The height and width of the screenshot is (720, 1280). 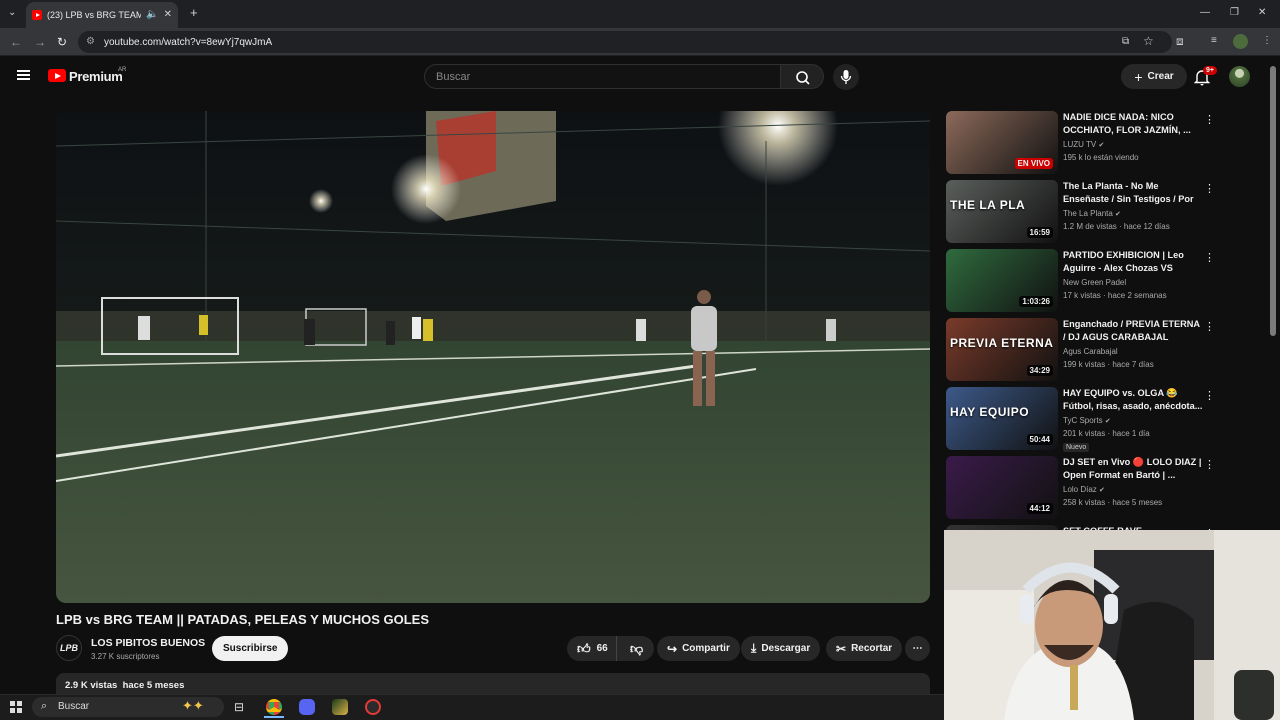 What do you see at coordinates (1240, 41) in the screenshot?
I see `profile-avatar` at bounding box center [1240, 41].